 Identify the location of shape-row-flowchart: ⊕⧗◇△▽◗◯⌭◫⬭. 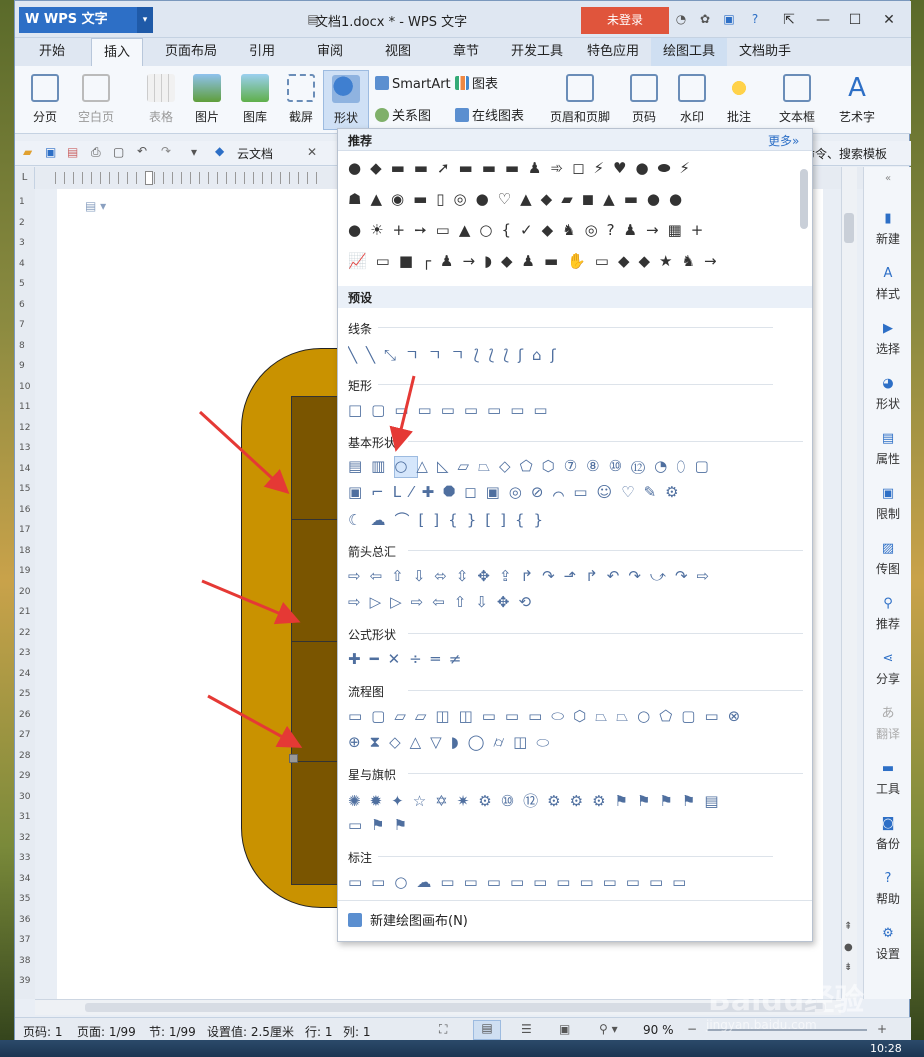
(575, 743).